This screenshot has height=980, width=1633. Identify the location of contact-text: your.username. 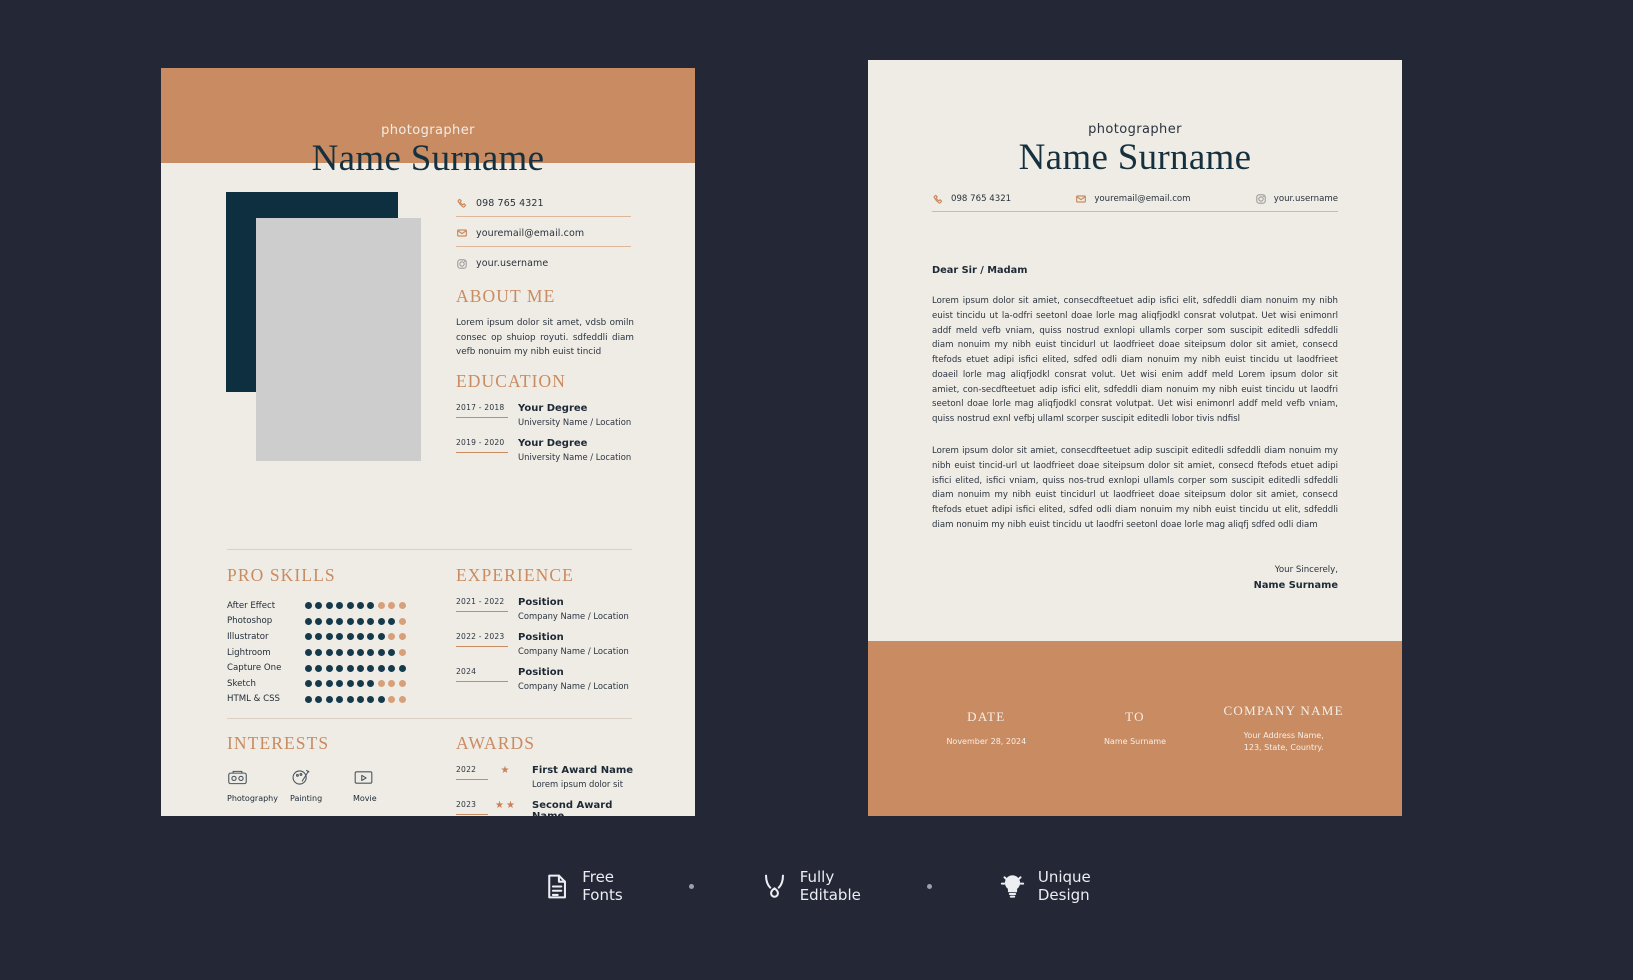
(512, 263).